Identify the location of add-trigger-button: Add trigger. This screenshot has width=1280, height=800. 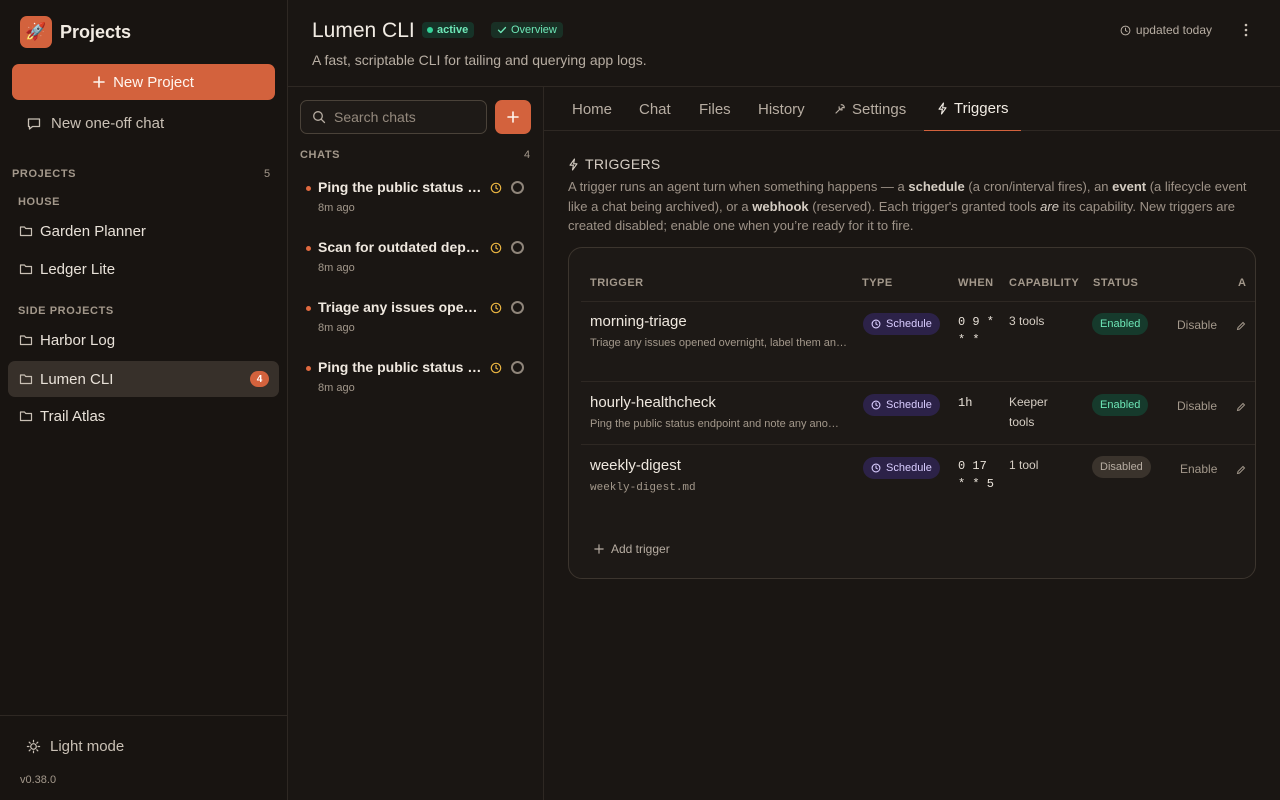
(632, 549).